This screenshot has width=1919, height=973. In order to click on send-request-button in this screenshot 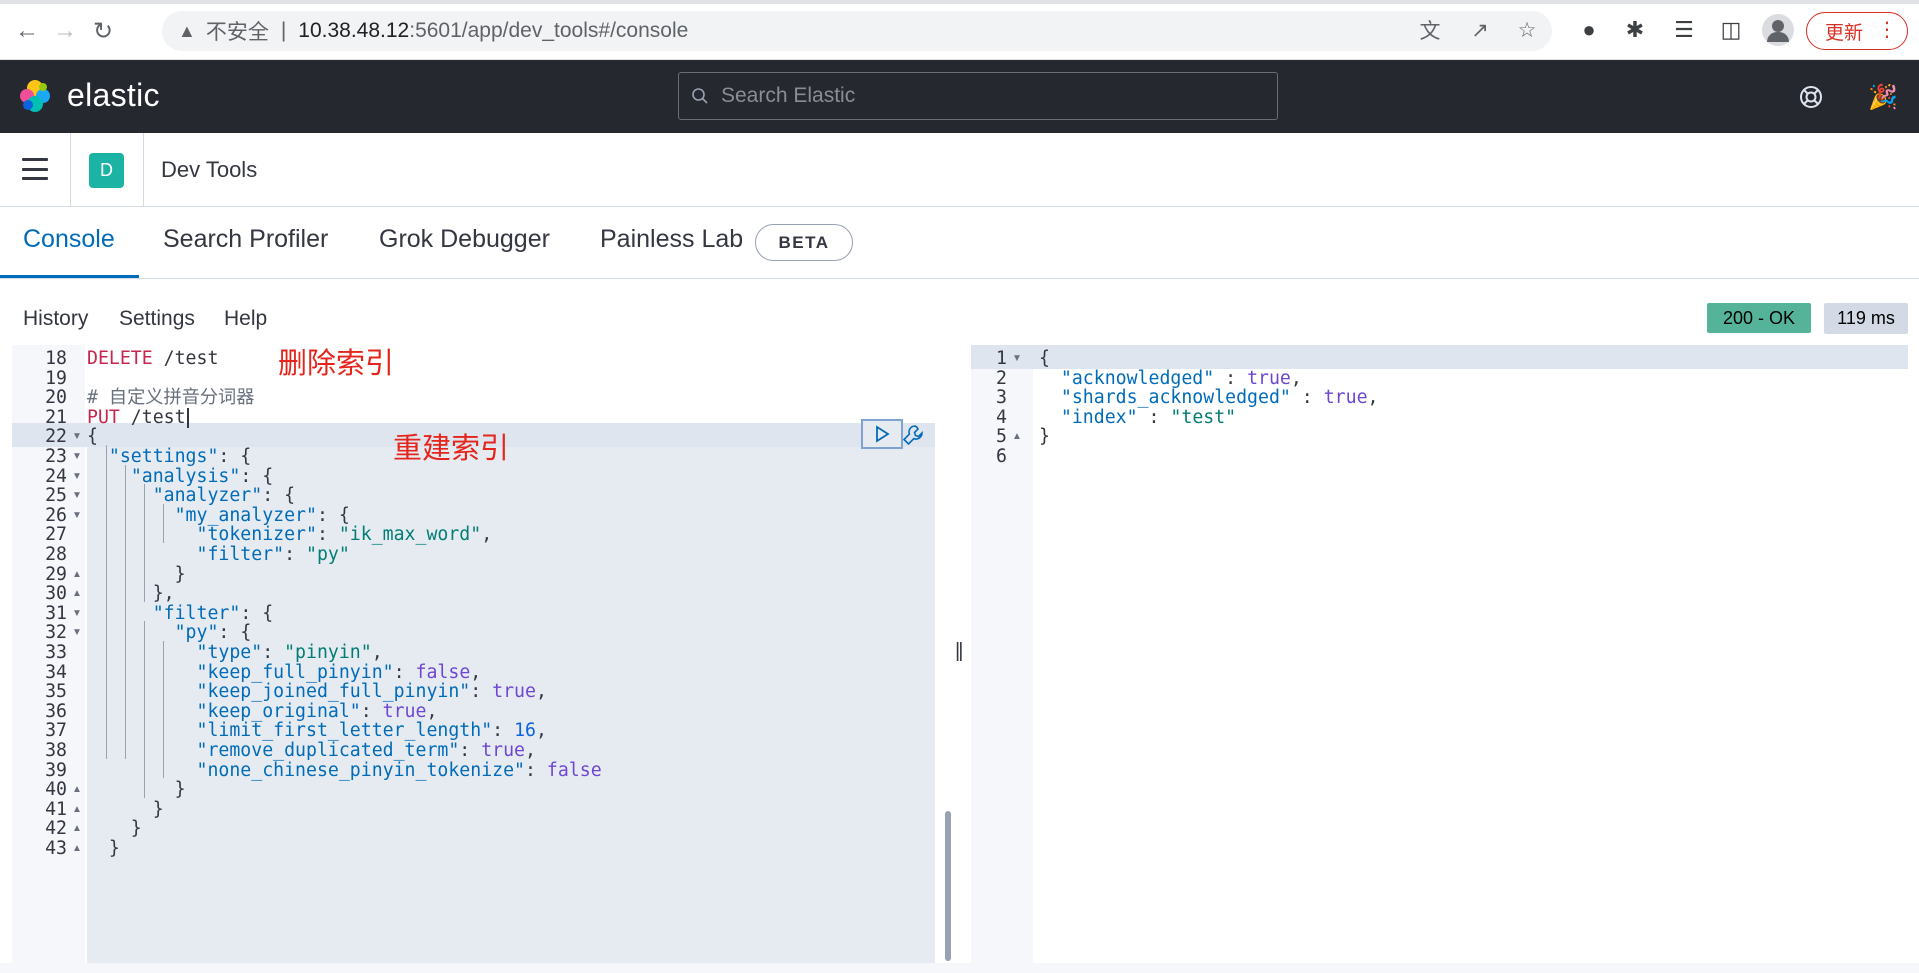, I will do `click(882, 434)`.